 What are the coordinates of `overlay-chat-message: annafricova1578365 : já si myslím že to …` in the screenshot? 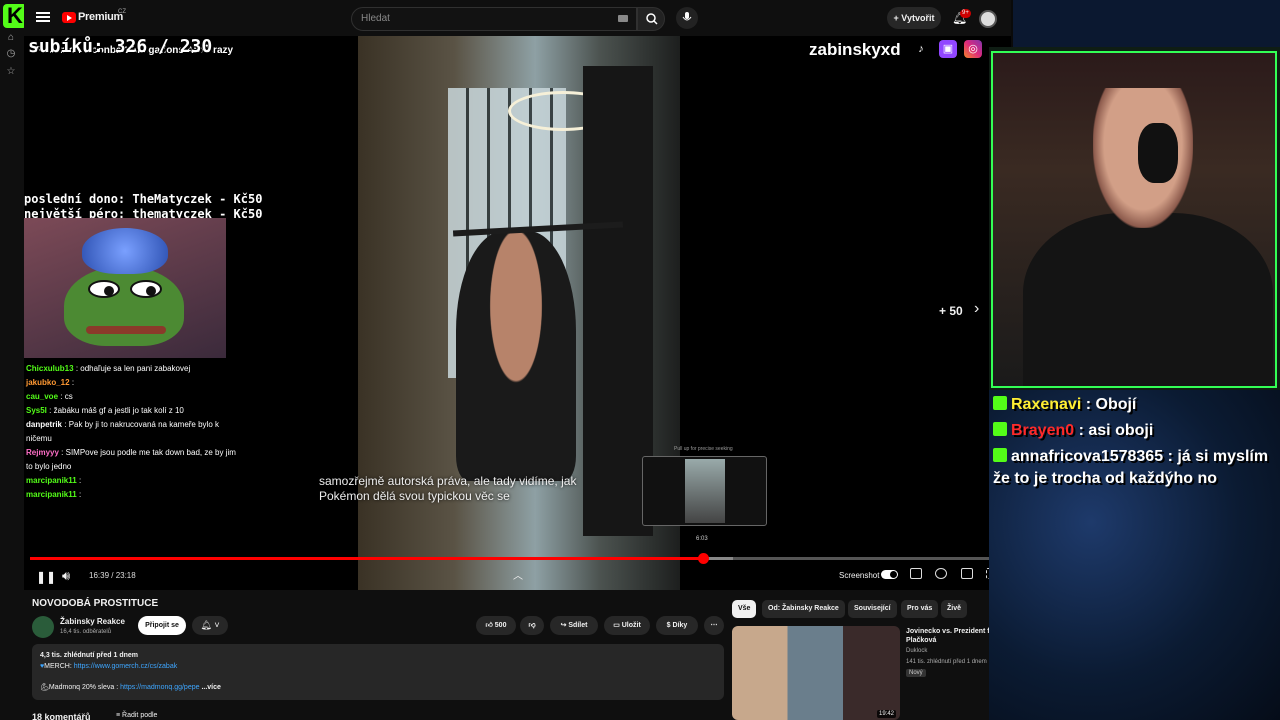 It's located at (1136, 468).